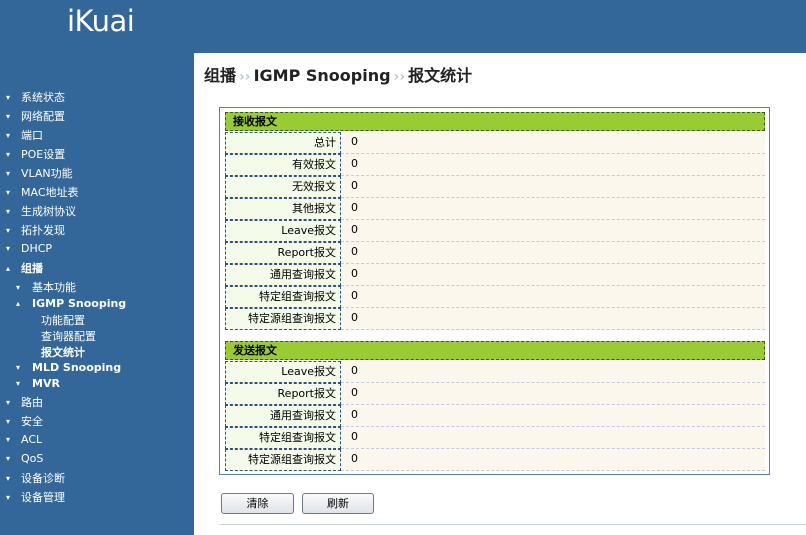 This screenshot has width=806, height=535. Describe the element at coordinates (322, 75) in the screenshot. I see `breadcrumb-igmp-snooping: IGMP Snooping` at that location.